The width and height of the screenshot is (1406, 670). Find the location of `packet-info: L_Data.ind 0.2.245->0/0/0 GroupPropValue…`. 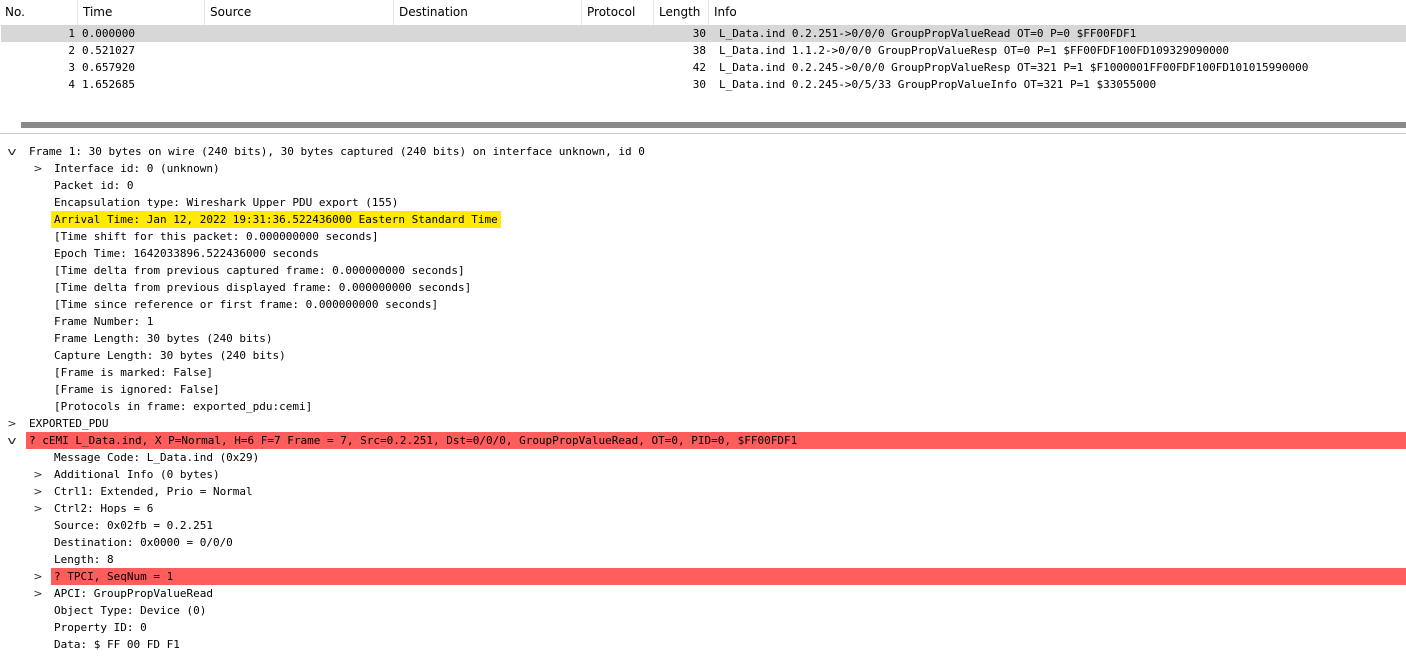

packet-info: L_Data.ind 0.2.245->0/0/0 GroupPropValue… is located at coordinates (1014, 67).